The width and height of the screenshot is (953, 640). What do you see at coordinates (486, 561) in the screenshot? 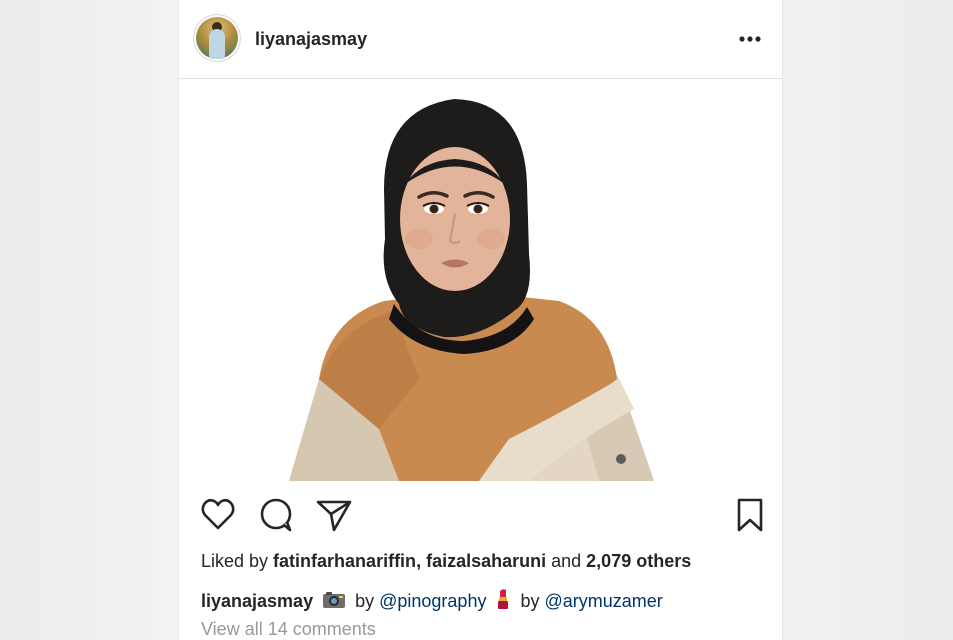
I see `liker-2: faizalsaharuni` at bounding box center [486, 561].